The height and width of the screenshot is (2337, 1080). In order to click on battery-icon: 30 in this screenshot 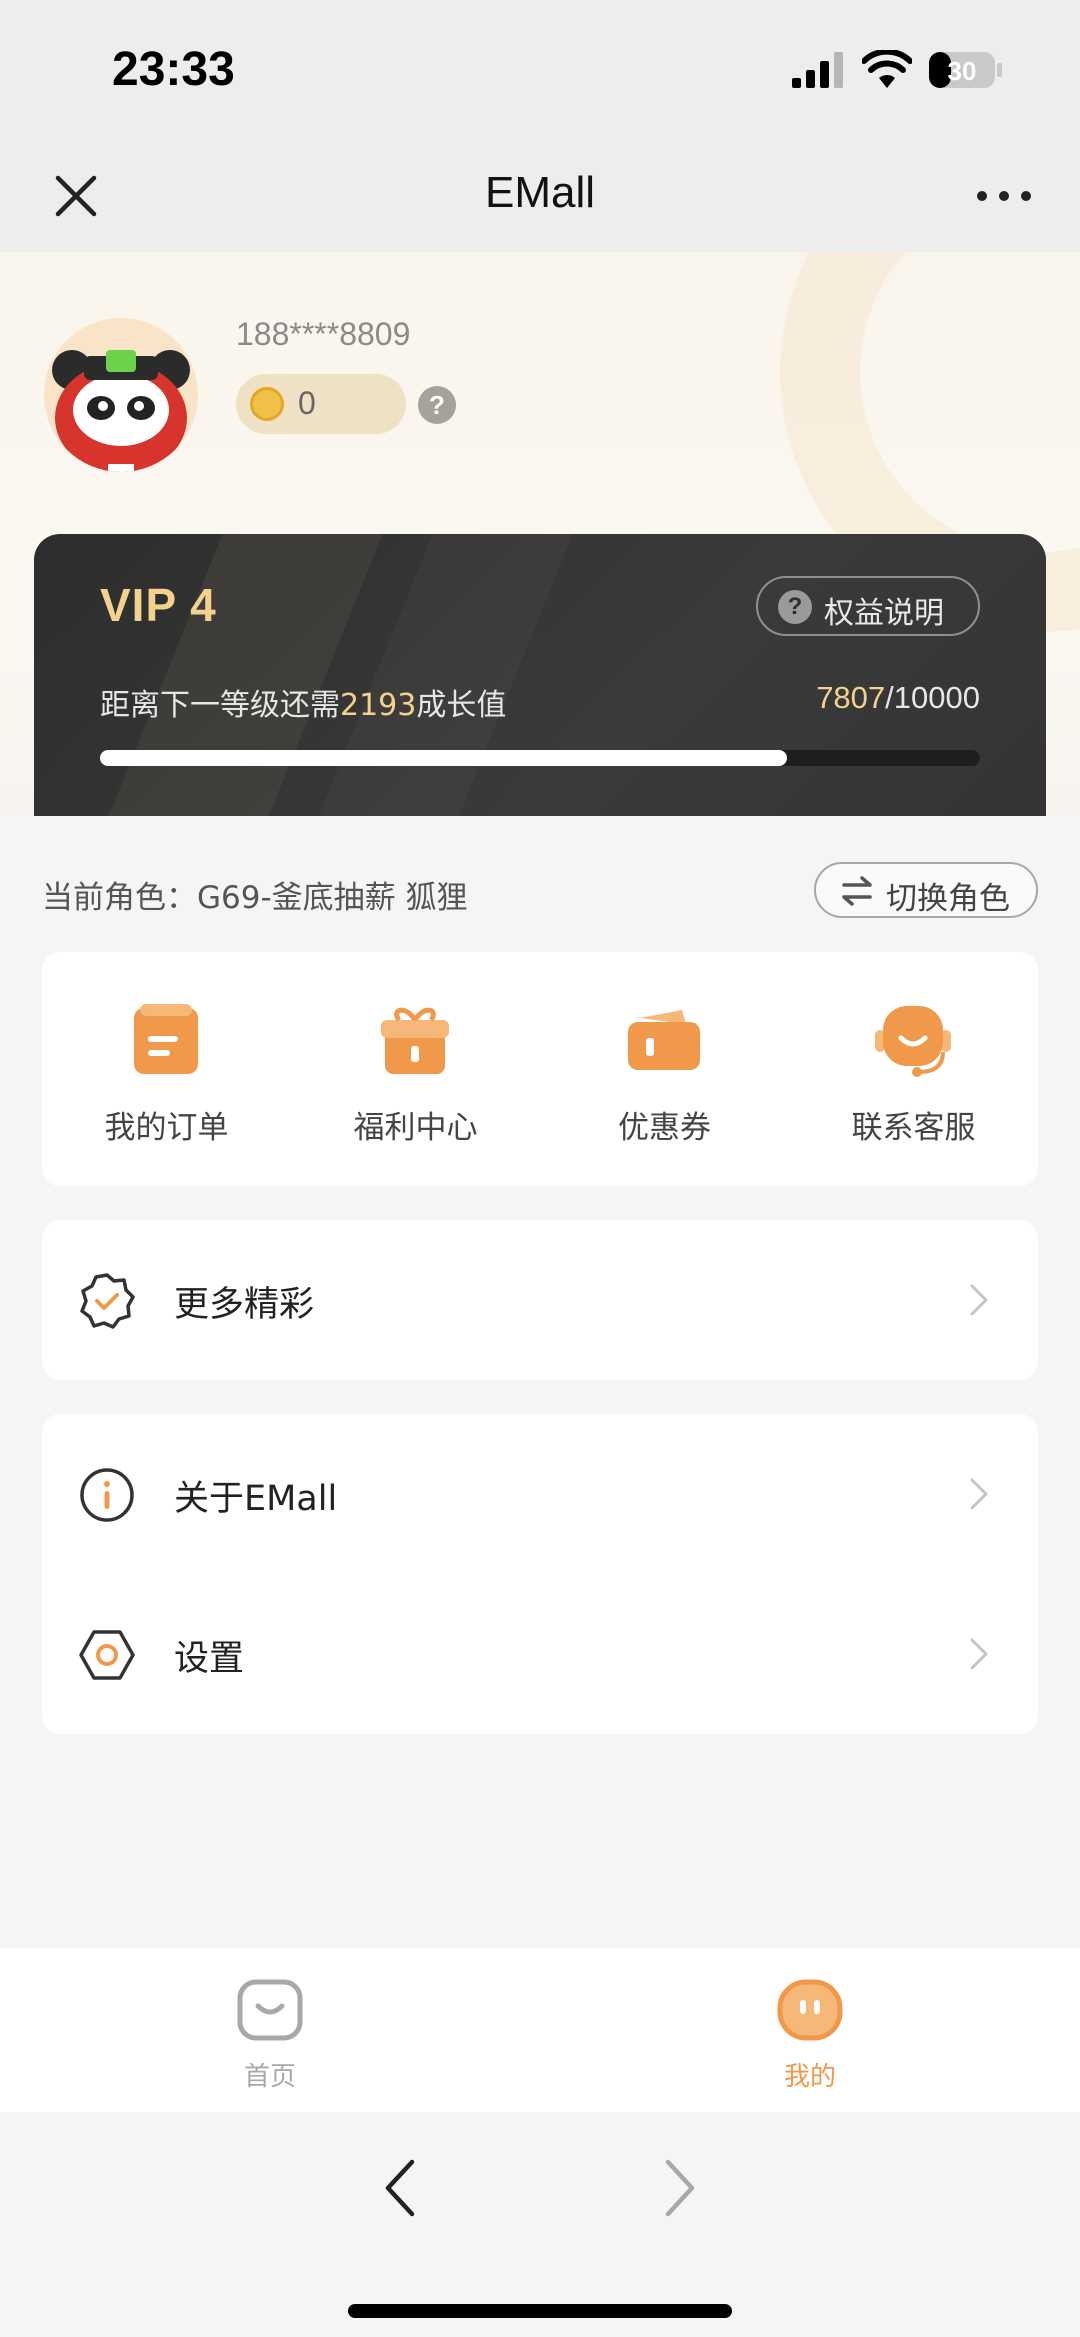, I will do `click(965, 70)`.